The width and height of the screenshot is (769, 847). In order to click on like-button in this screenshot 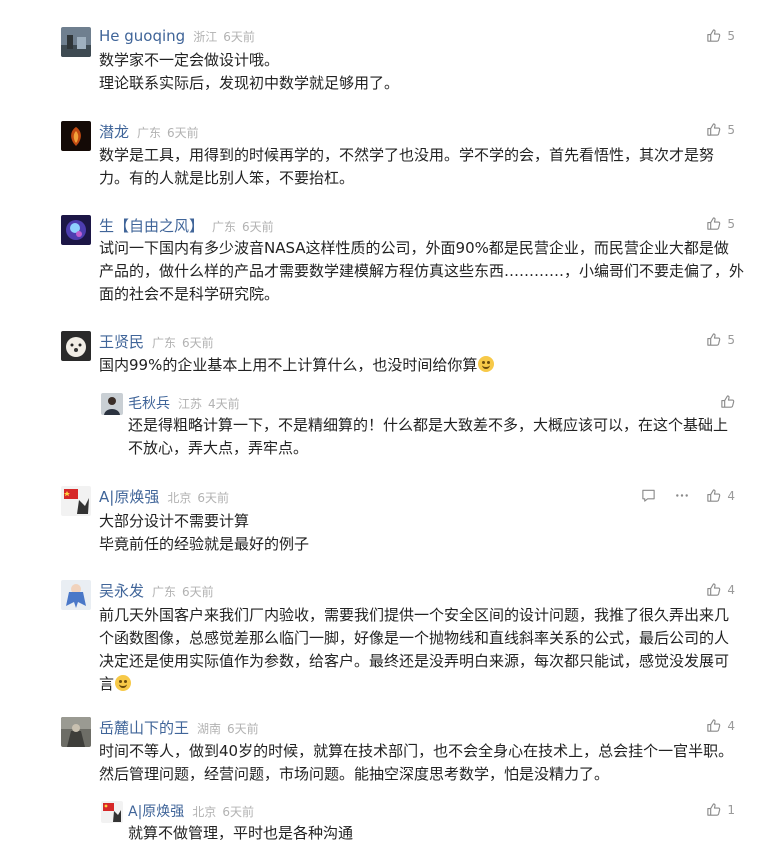, I will do `click(727, 401)`.